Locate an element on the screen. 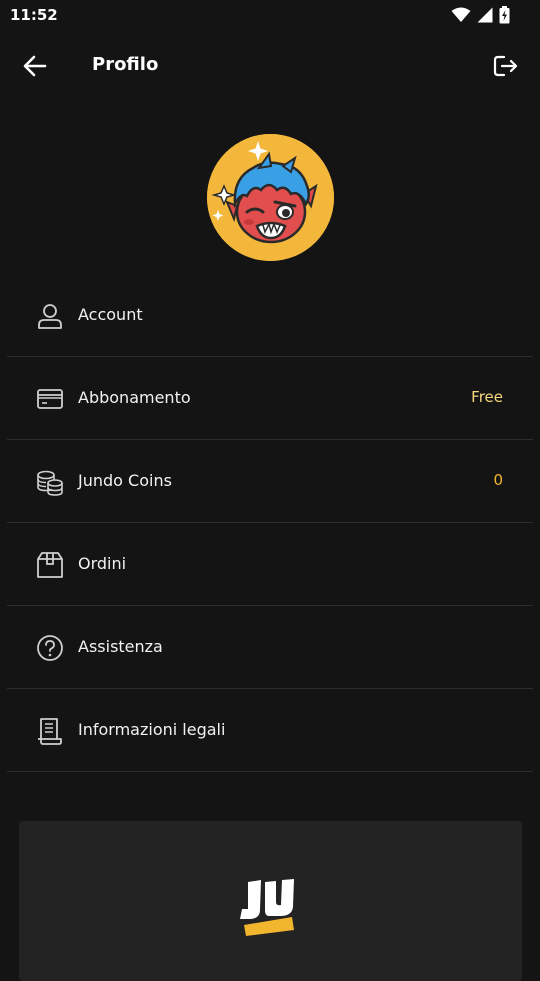 The height and width of the screenshot is (981, 540). wifi-icon is located at coordinates (461, 14).